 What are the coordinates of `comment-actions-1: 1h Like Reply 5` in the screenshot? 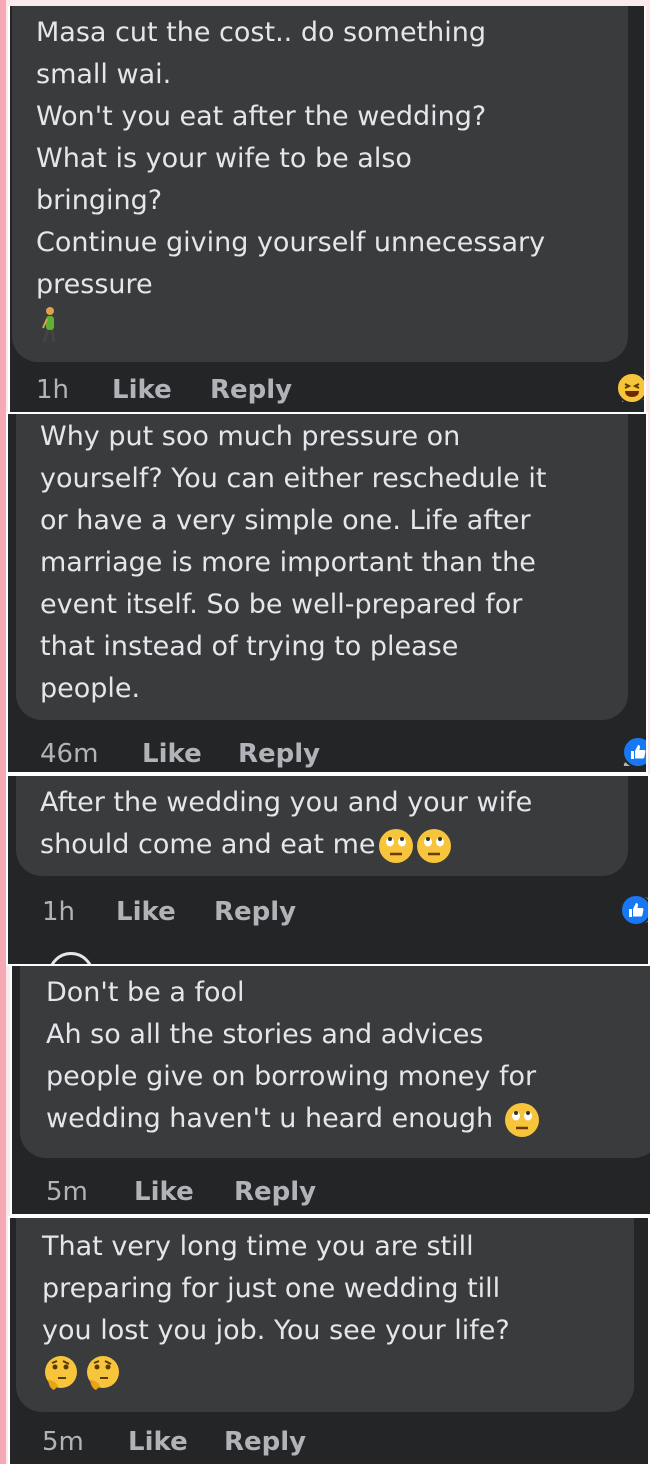 It's located at (327, 390).